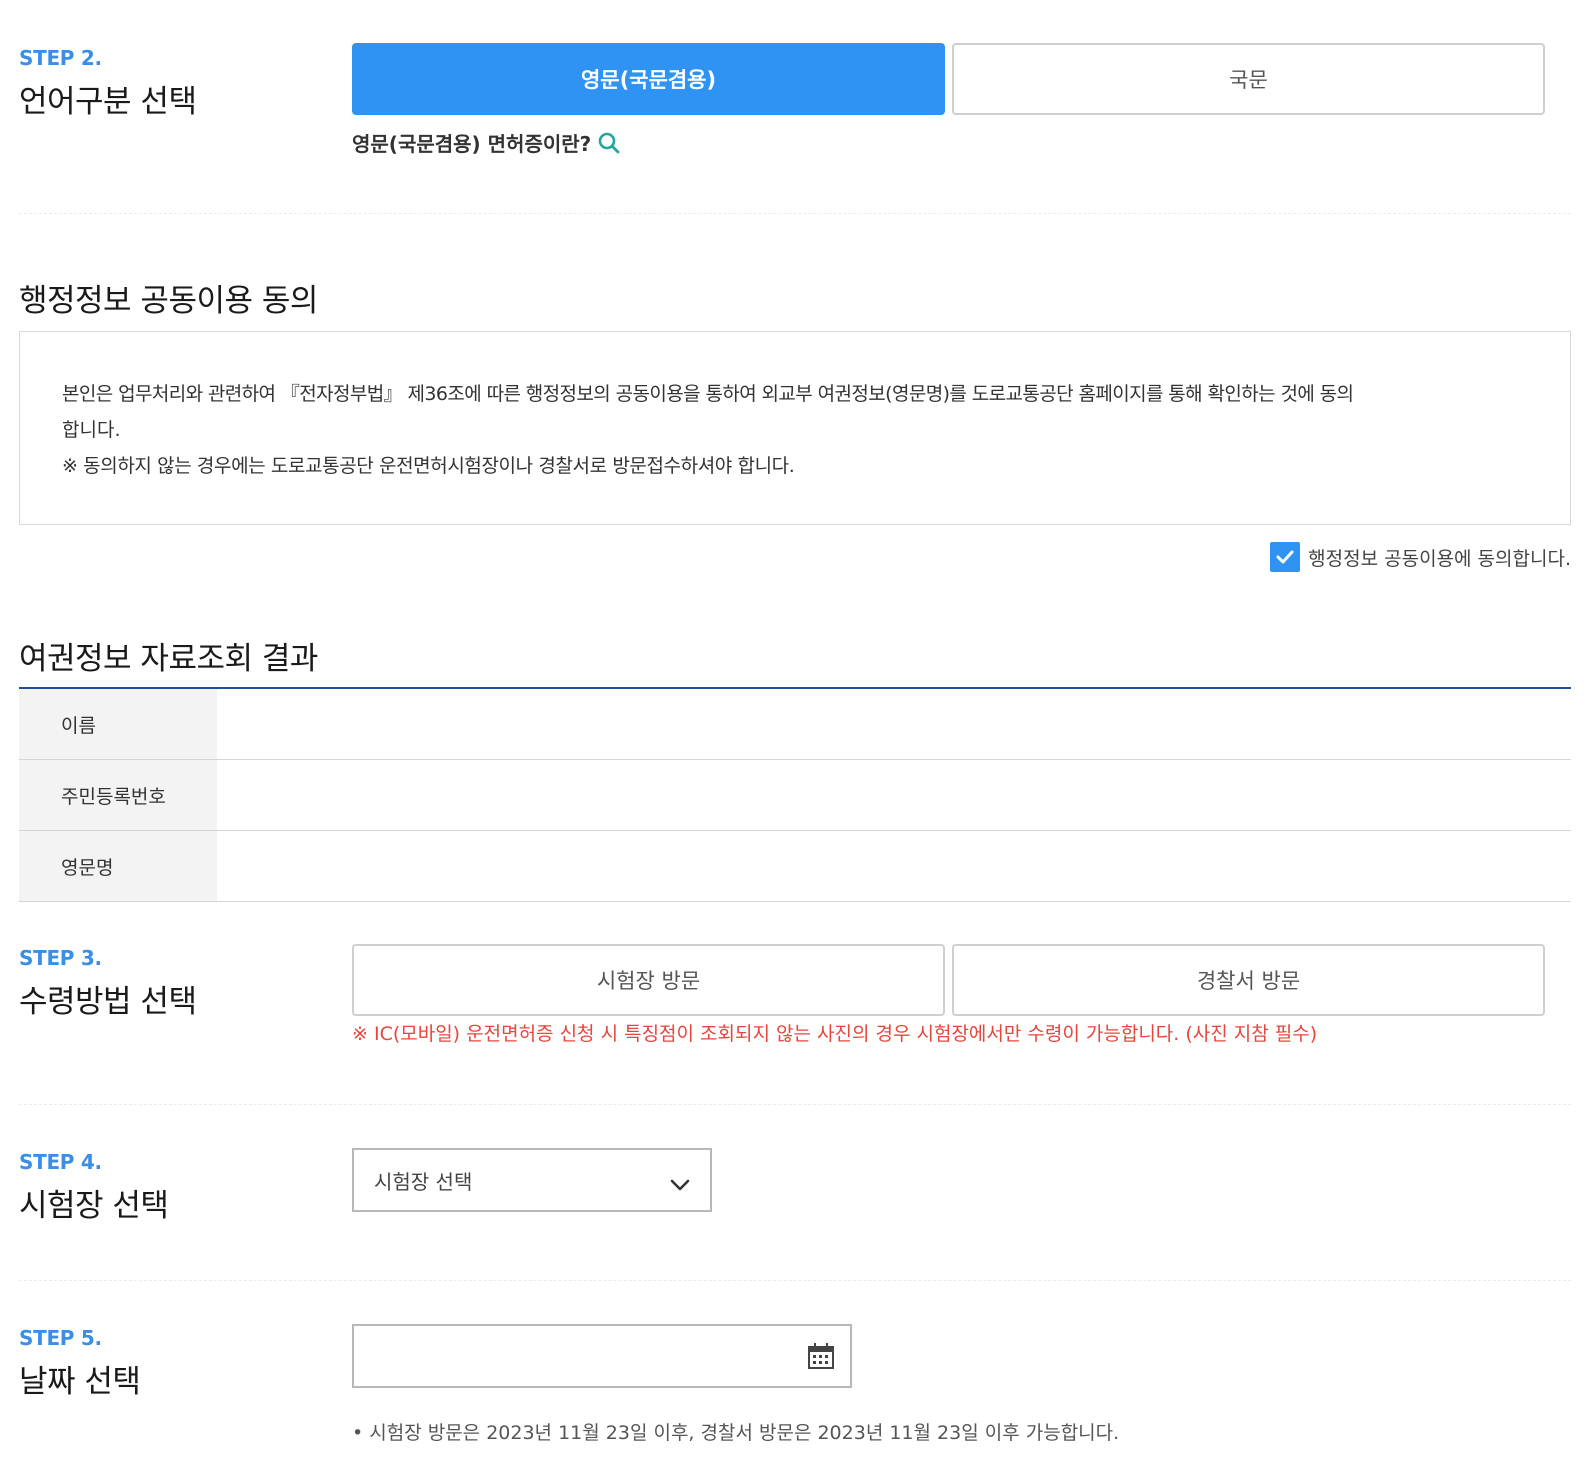 The image size is (1590, 1470). What do you see at coordinates (821, 1356) in the screenshot?
I see `calendar-icon` at bounding box center [821, 1356].